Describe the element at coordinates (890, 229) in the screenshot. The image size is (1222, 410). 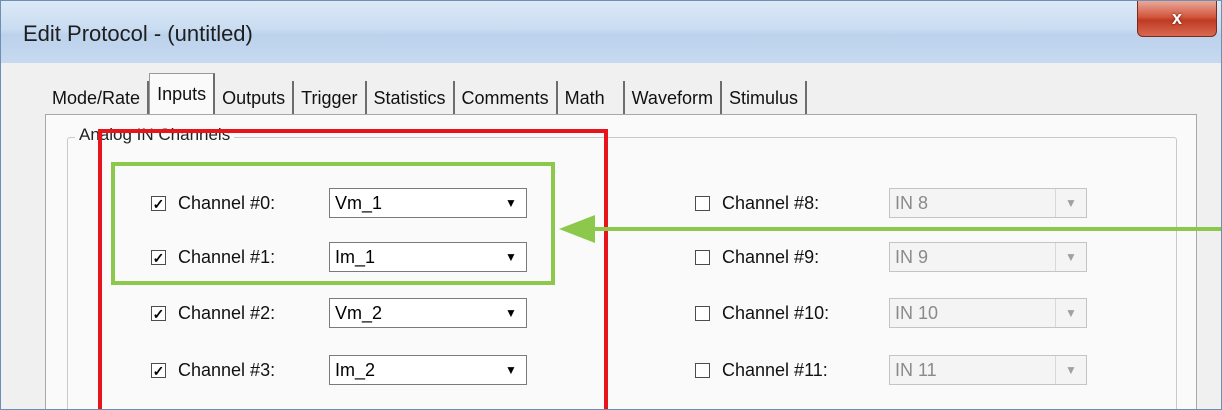
I see `annotation-arrow-icon` at that location.